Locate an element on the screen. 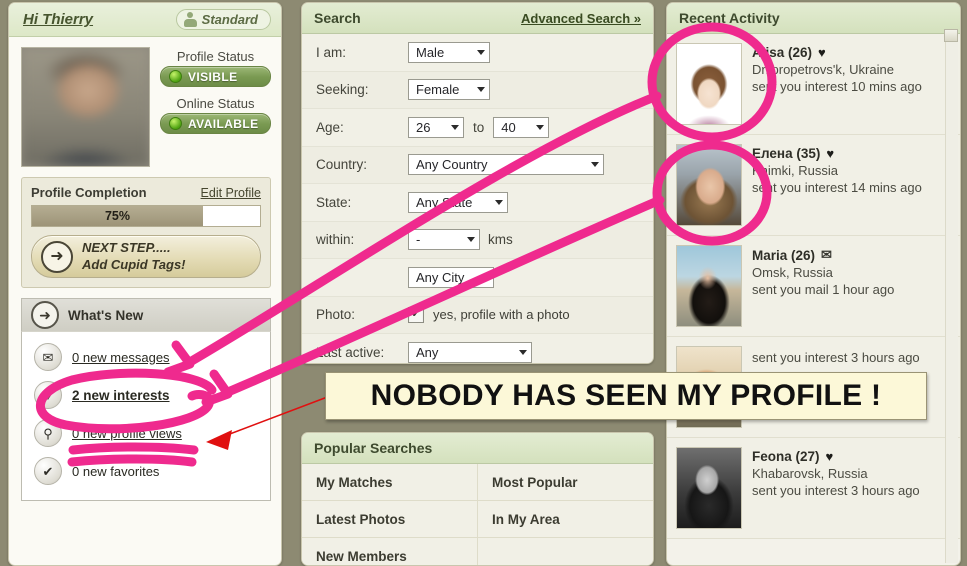  new-profile-views-link: 0 new profile views is located at coordinates (127, 433).